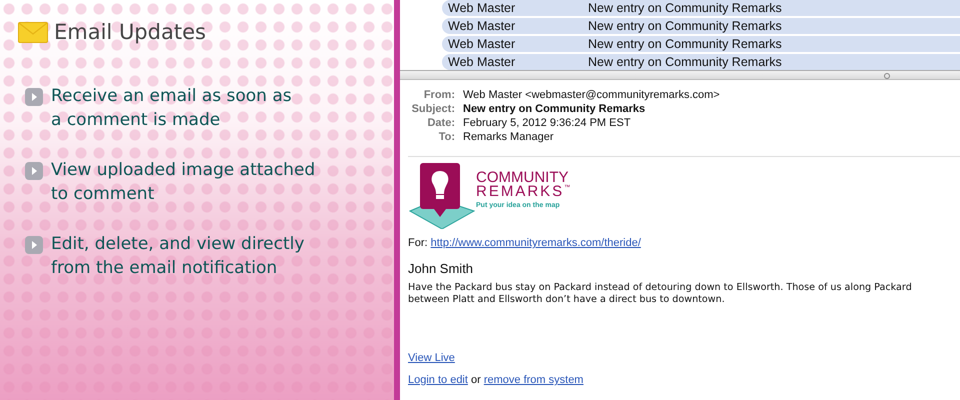 Image resolution: width=960 pixels, height=400 pixels. I want to click on header-label: From:, so click(438, 95).